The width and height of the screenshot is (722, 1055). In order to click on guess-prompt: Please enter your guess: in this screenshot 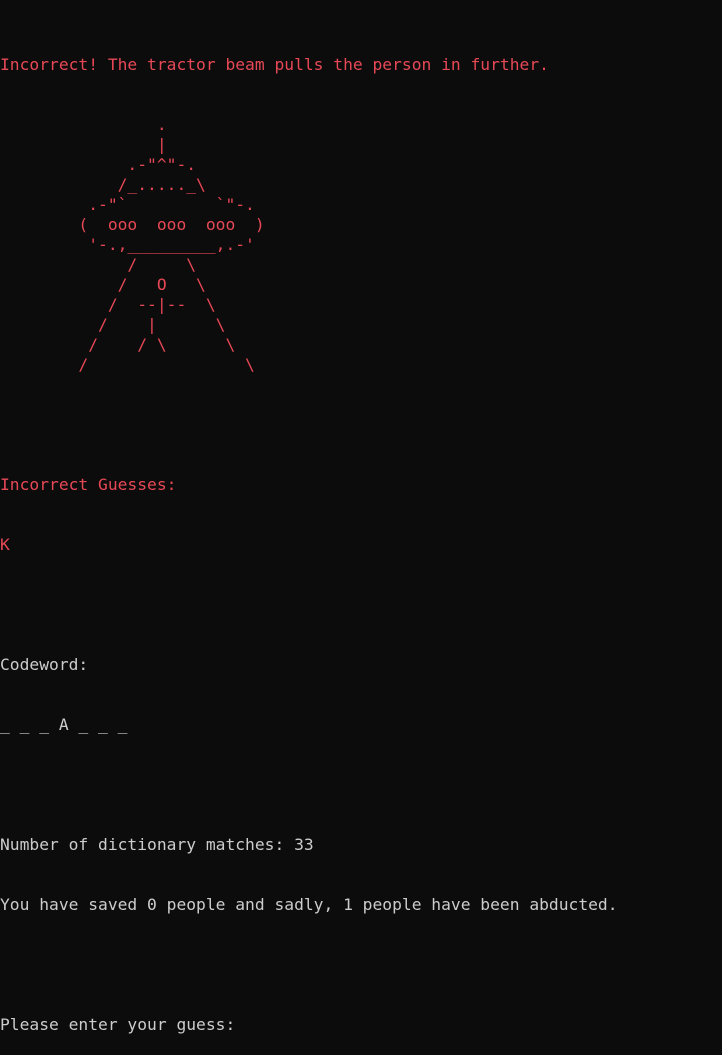, I will do `click(361, 1025)`.